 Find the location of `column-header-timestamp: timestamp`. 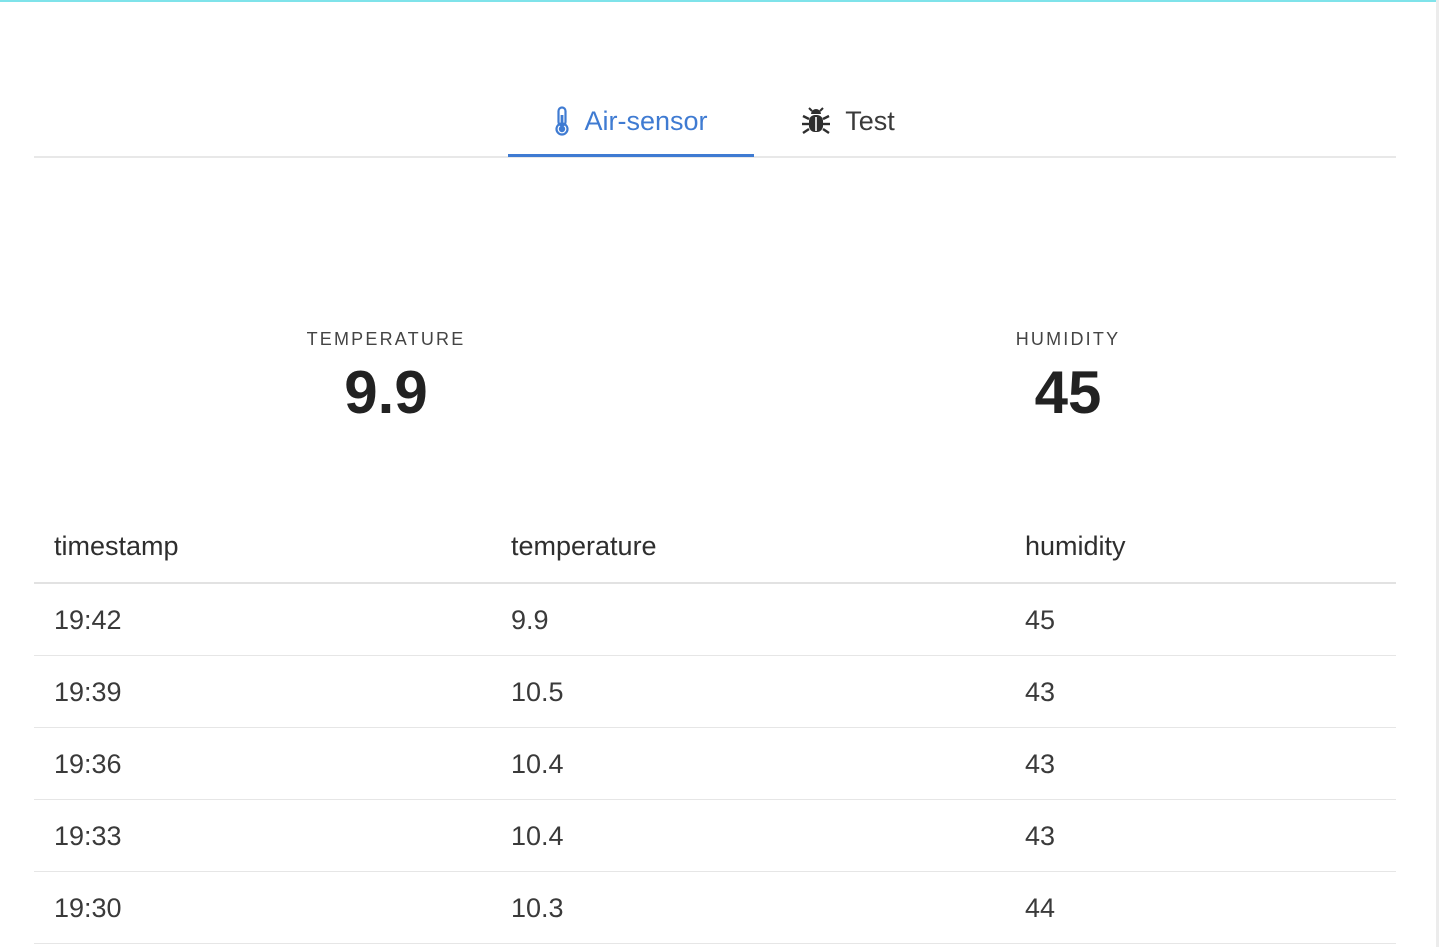

column-header-timestamp: timestamp is located at coordinates (116, 546).